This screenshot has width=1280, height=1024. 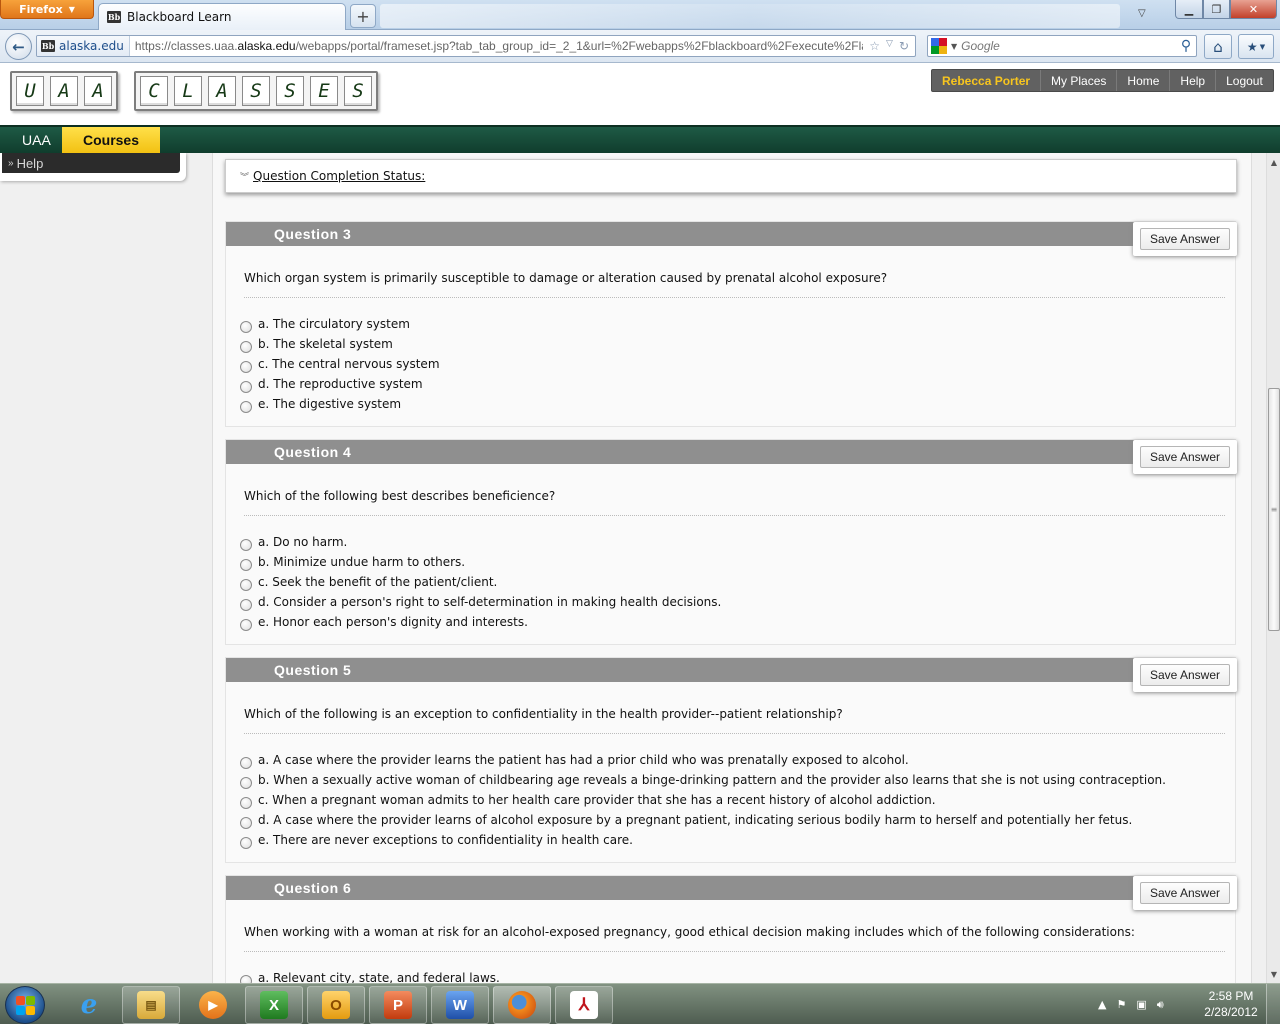 What do you see at coordinates (36, 140) in the screenshot?
I see `tab-uaa: UAA` at bounding box center [36, 140].